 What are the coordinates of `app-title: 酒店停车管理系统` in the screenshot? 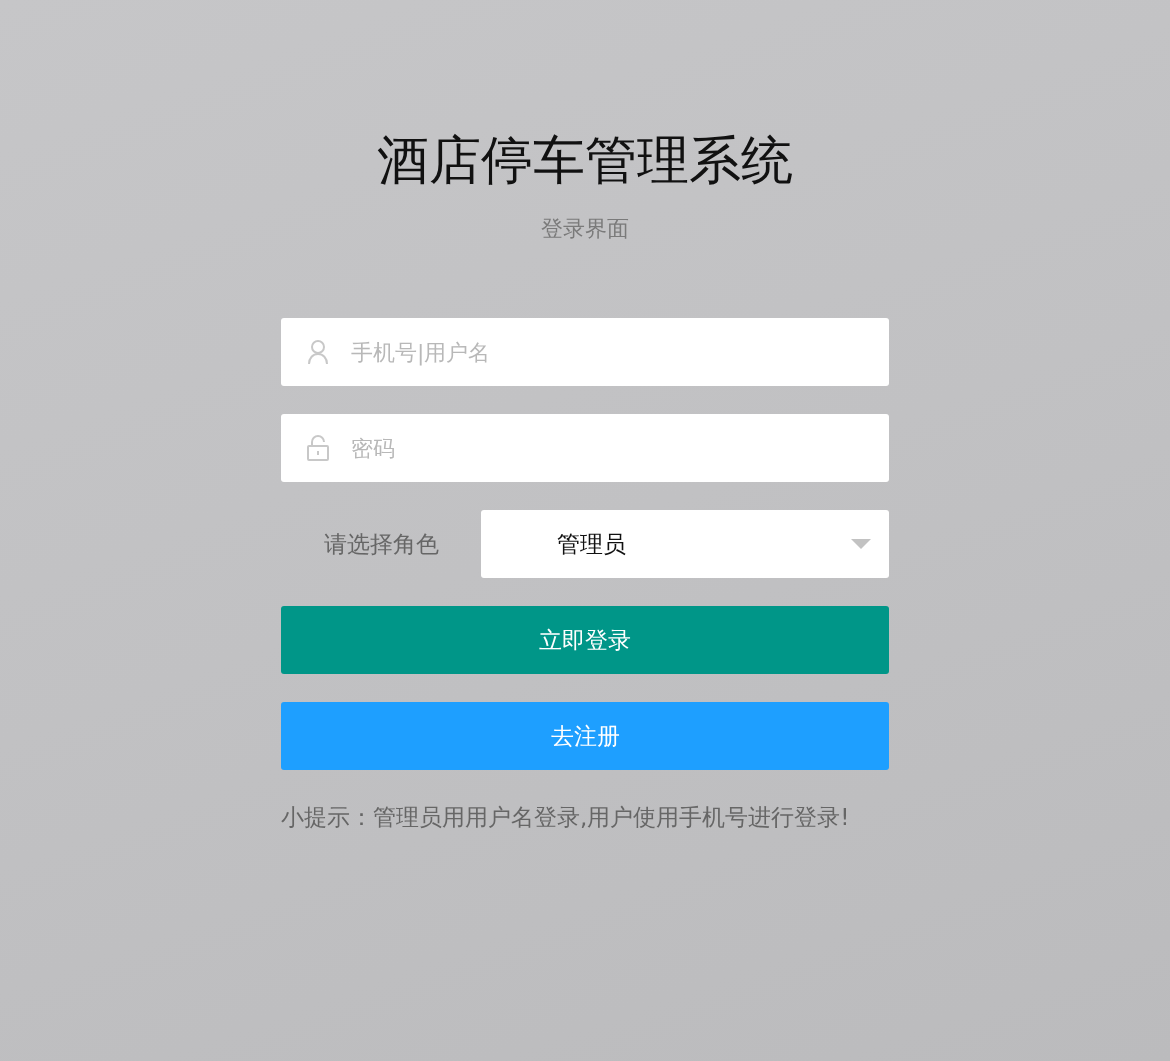 It's located at (585, 160).